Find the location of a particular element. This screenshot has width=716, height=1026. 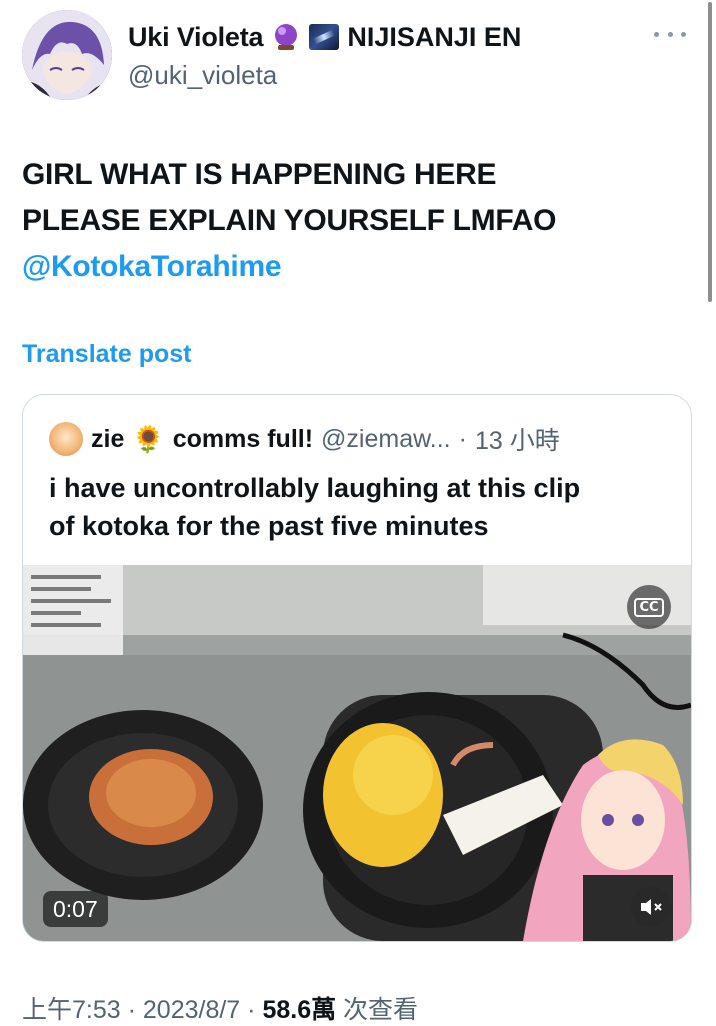

galaxy-icon is located at coordinates (324, 37).